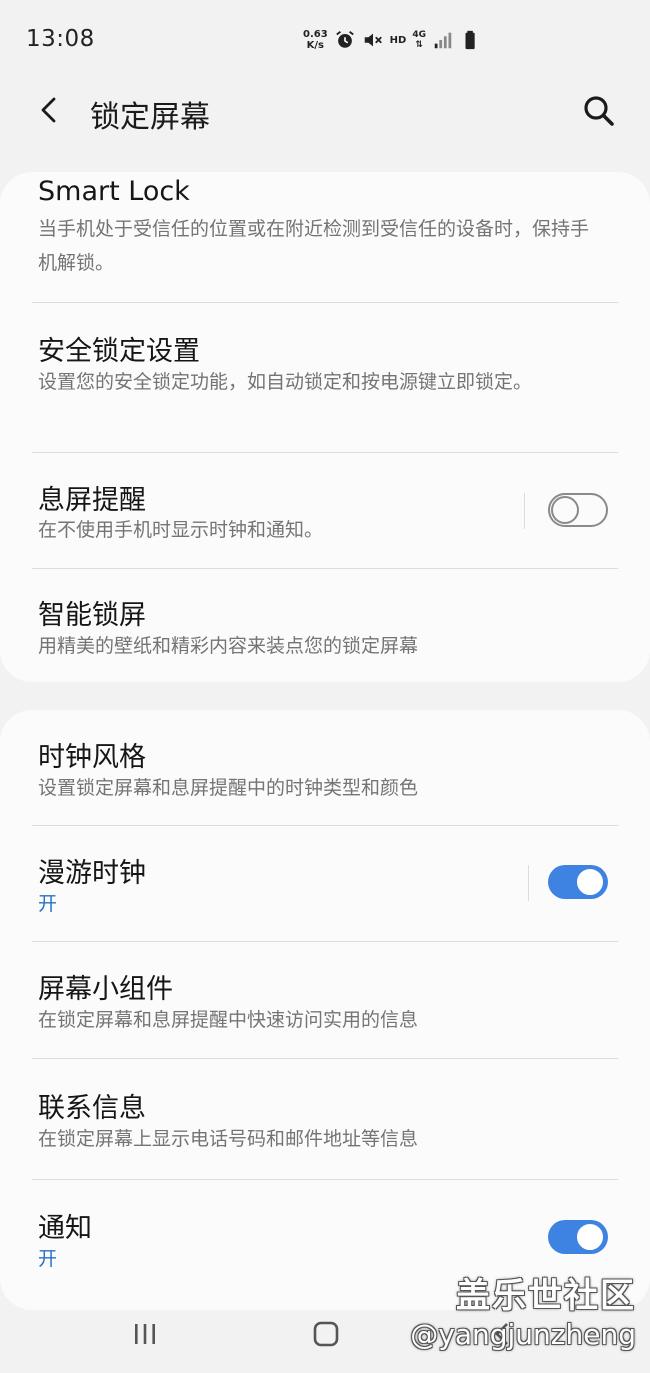 The width and height of the screenshot is (650, 1373). Describe the element at coordinates (373, 40) in the screenshot. I see `mute-icon` at that location.